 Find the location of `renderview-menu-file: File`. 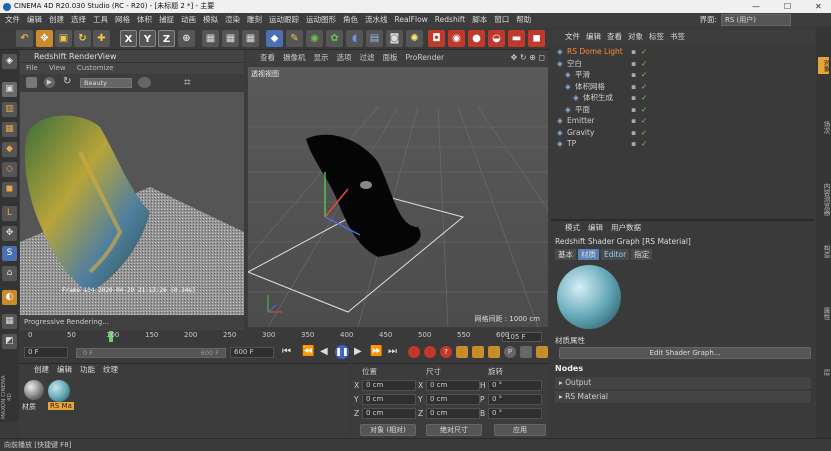

renderview-menu-file: File is located at coordinates (32, 68).